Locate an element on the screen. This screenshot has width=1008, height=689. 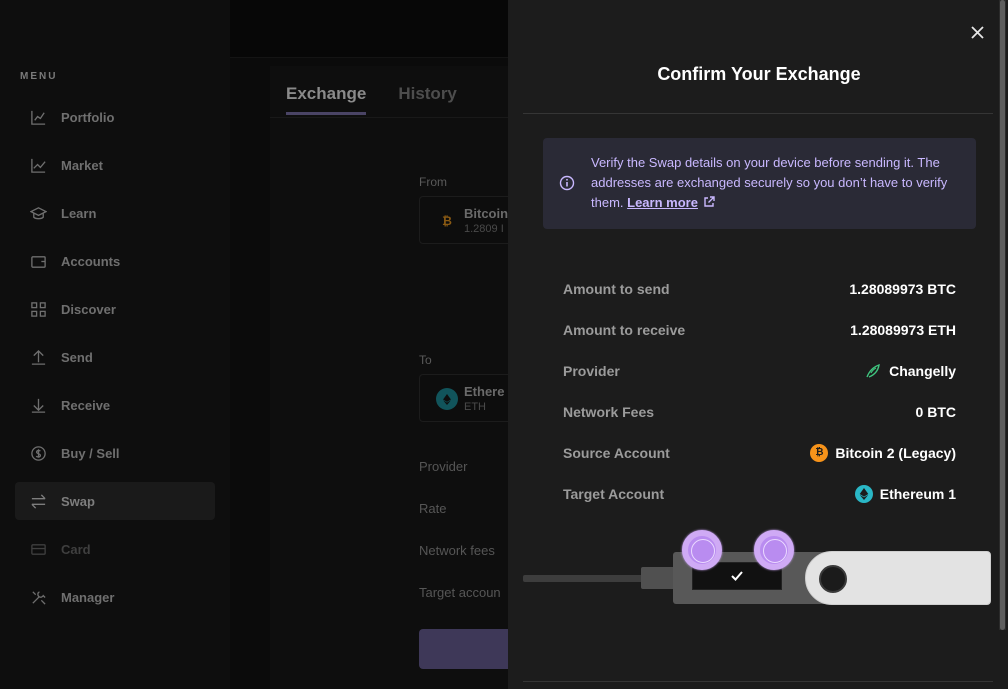
detail-row-amount-to-receive: Amount to receive 1.28089973 ETH is located at coordinates (759, 329).